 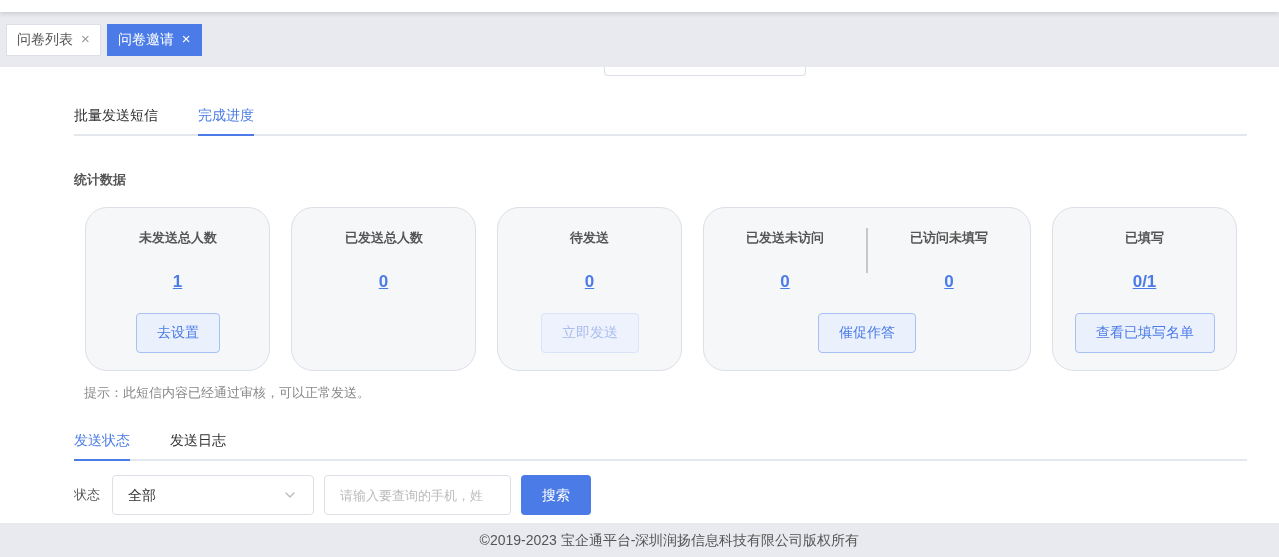 I want to click on stat-label: 未发送总人数, so click(x=177, y=237).